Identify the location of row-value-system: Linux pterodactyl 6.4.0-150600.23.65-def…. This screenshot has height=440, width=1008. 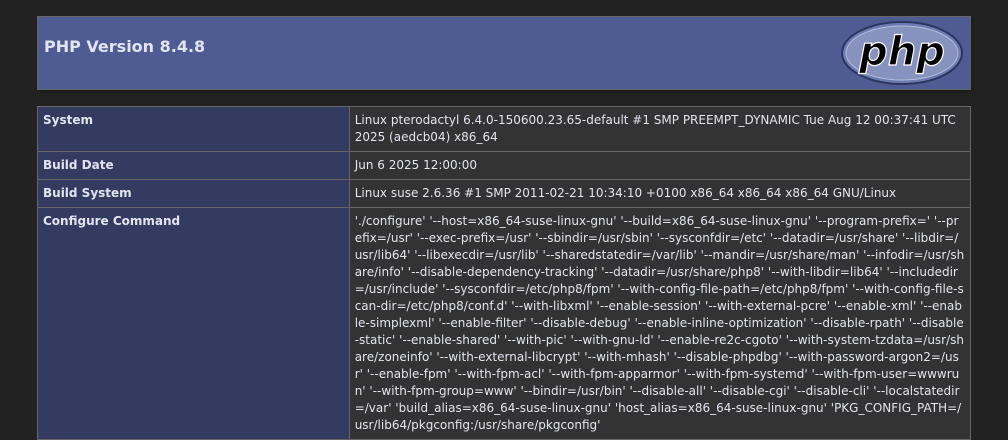
(660, 129).